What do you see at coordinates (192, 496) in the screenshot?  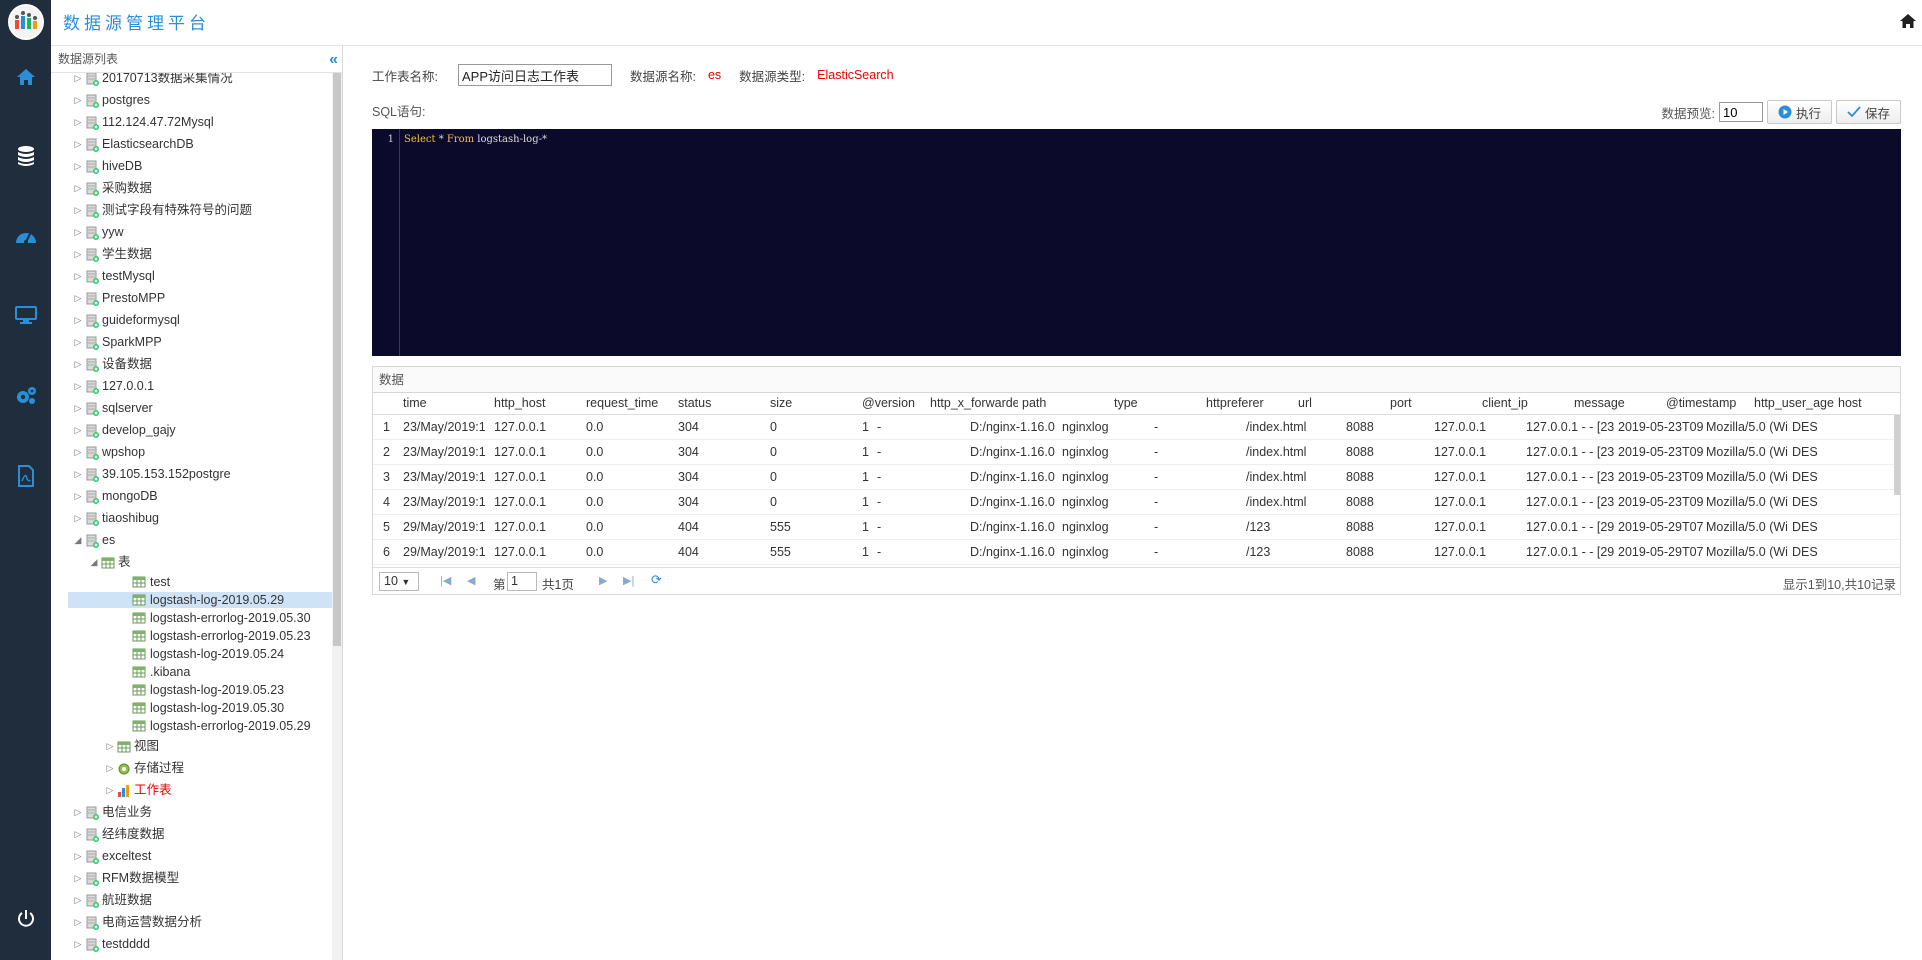 I see `tree-node-datasource: ▷ mongoDB` at bounding box center [192, 496].